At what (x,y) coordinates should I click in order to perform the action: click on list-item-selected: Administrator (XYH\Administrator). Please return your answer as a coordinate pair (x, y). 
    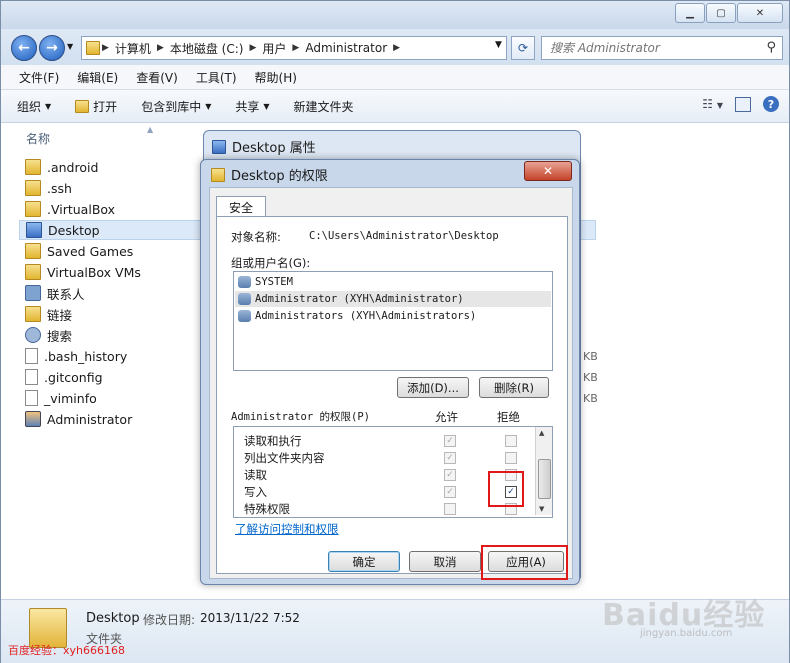
    Looking at the image, I should click on (393, 299).